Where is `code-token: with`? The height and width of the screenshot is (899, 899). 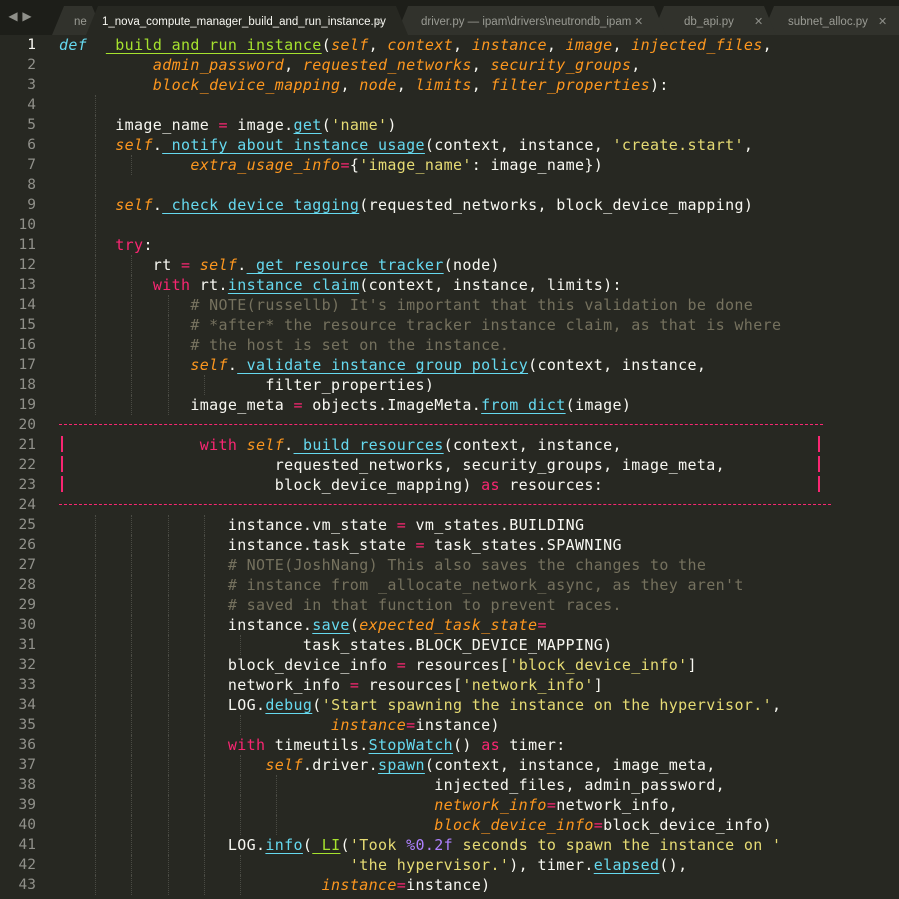 code-token: with is located at coordinates (171, 285).